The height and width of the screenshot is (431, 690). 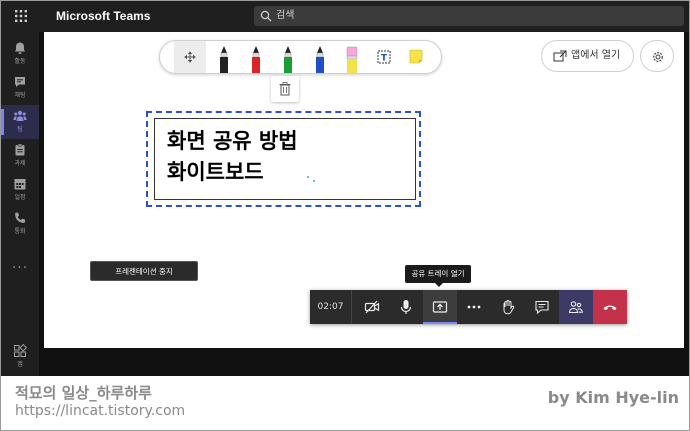 I want to click on move-icon, so click(x=190, y=57).